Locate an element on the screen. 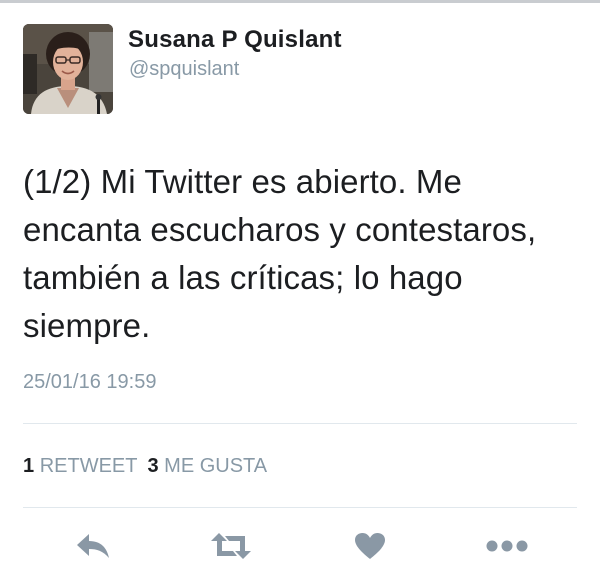 This screenshot has width=600, height=587. avatar is located at coordinates (68, 69).